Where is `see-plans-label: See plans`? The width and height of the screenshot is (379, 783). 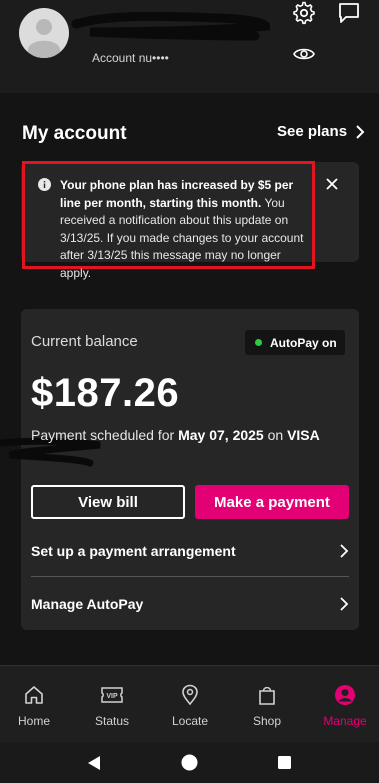
see-plans-label: See plans is located at coordinates (312, 131).